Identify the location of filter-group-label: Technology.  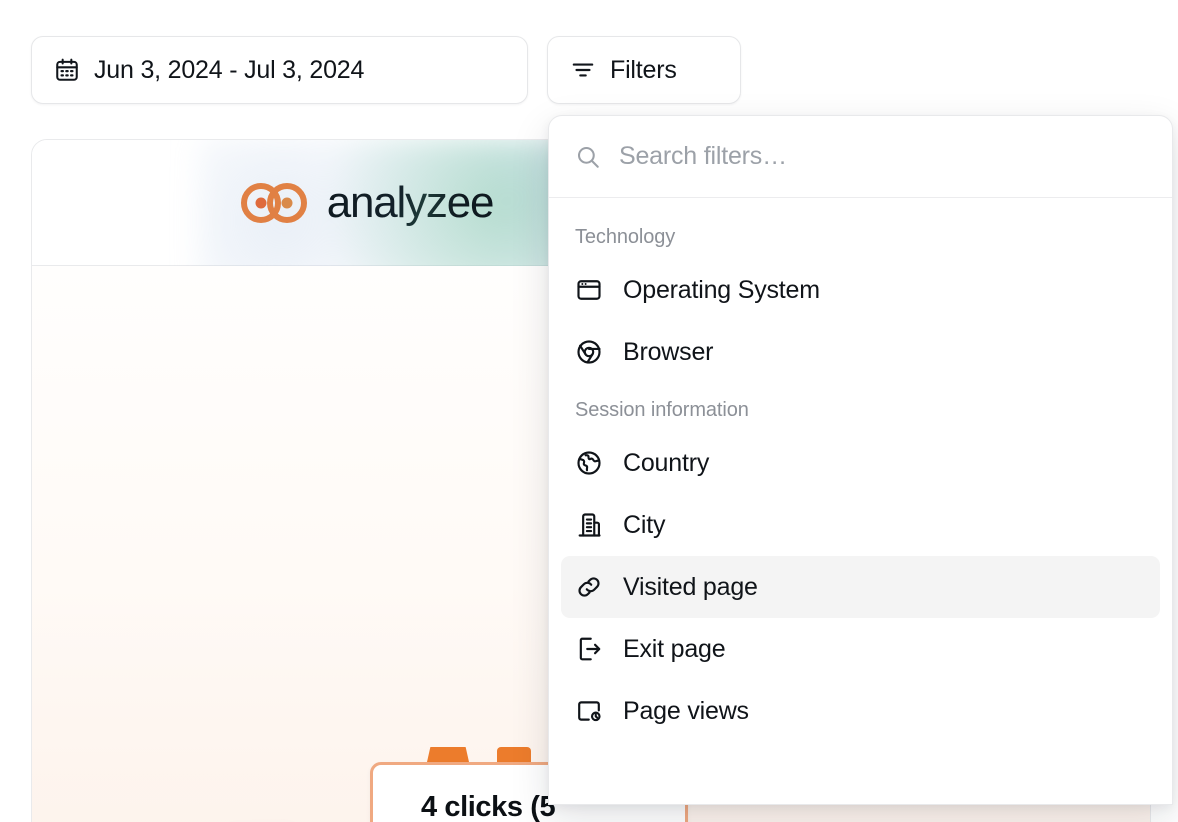
(625, 237).